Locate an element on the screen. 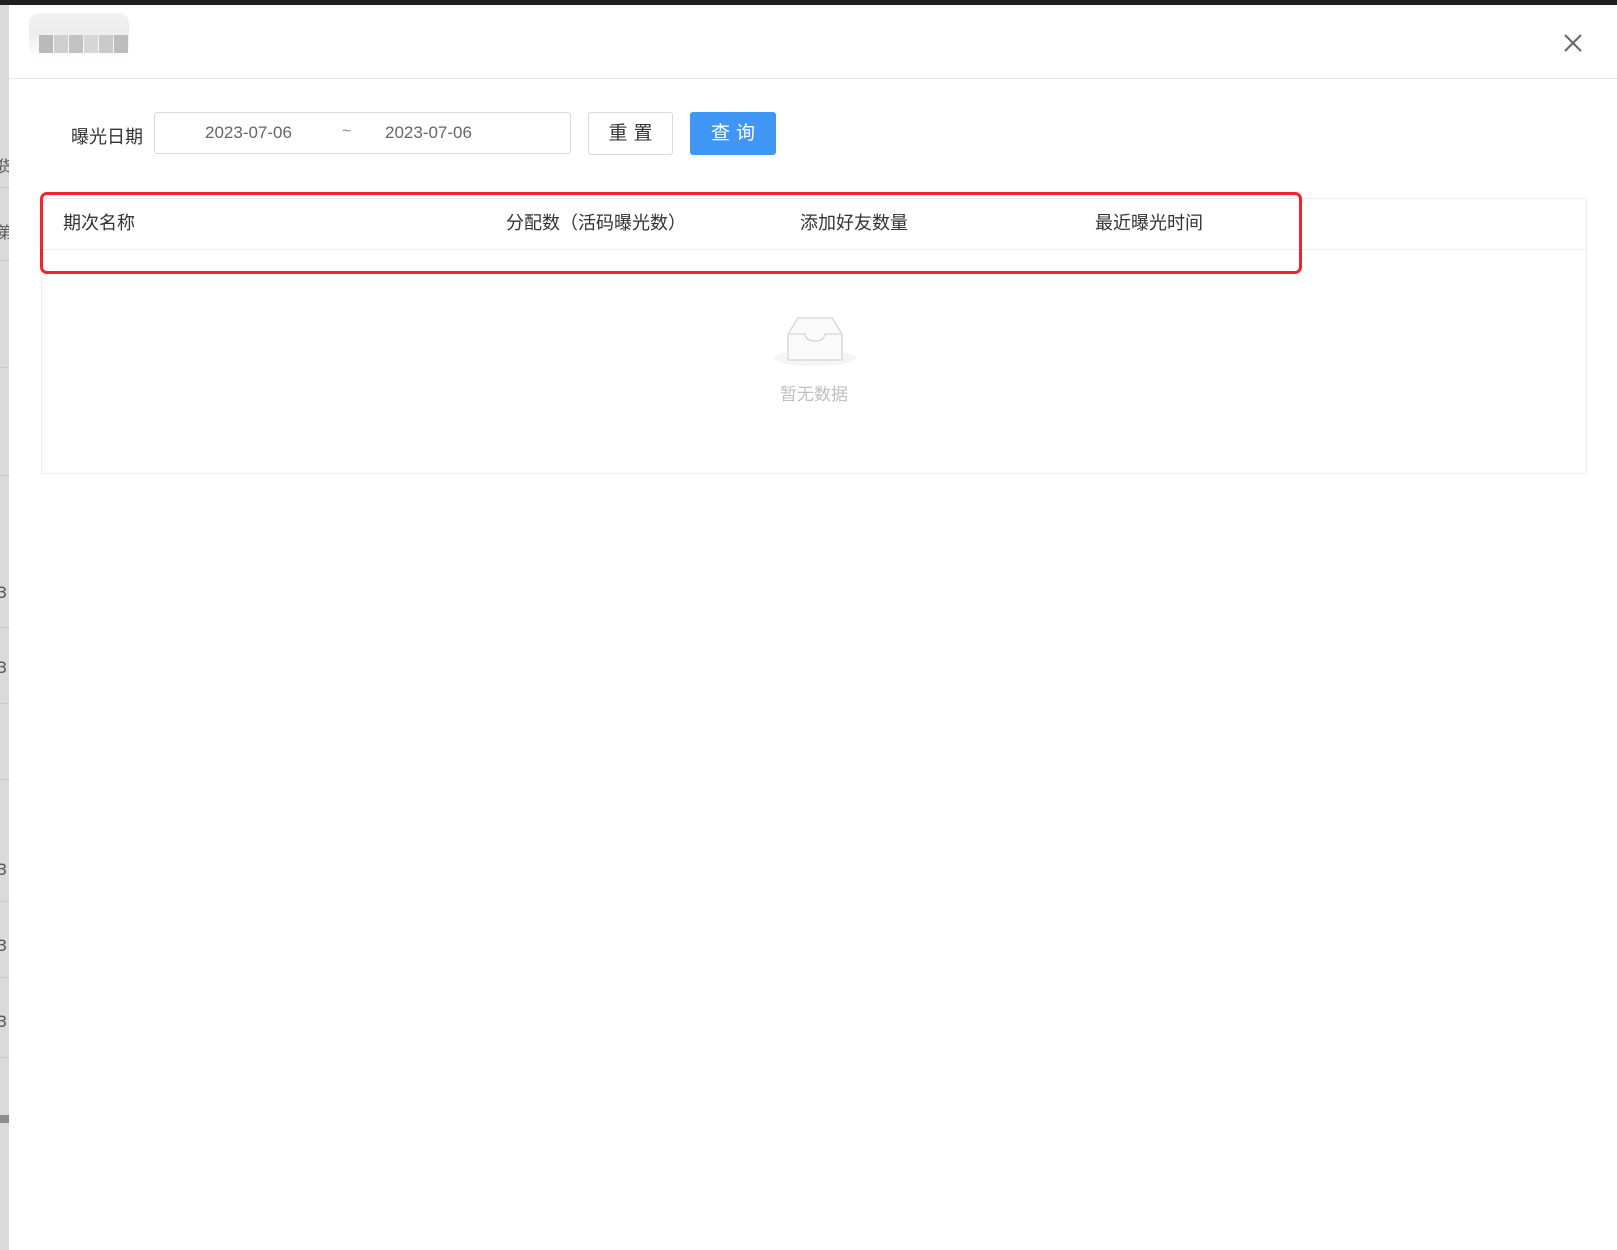 This screenshot has width=1617, height=1250. table-header: 期次名称 分配数（活码曝光数） 添加好友数量 最近曝光时间 is located at coordinates (814, 224).